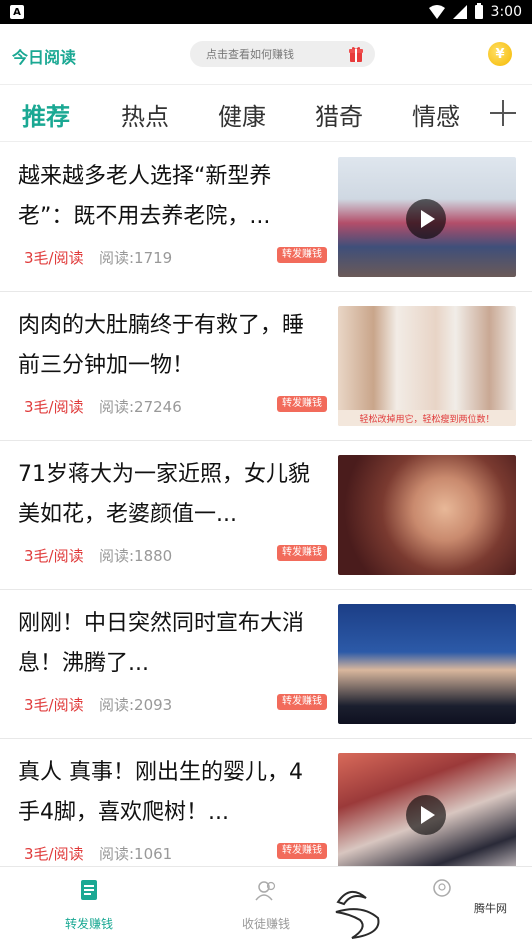  Describe the element at coordinates (89, 890) in the screenshot. I see `article-icon` at that location.